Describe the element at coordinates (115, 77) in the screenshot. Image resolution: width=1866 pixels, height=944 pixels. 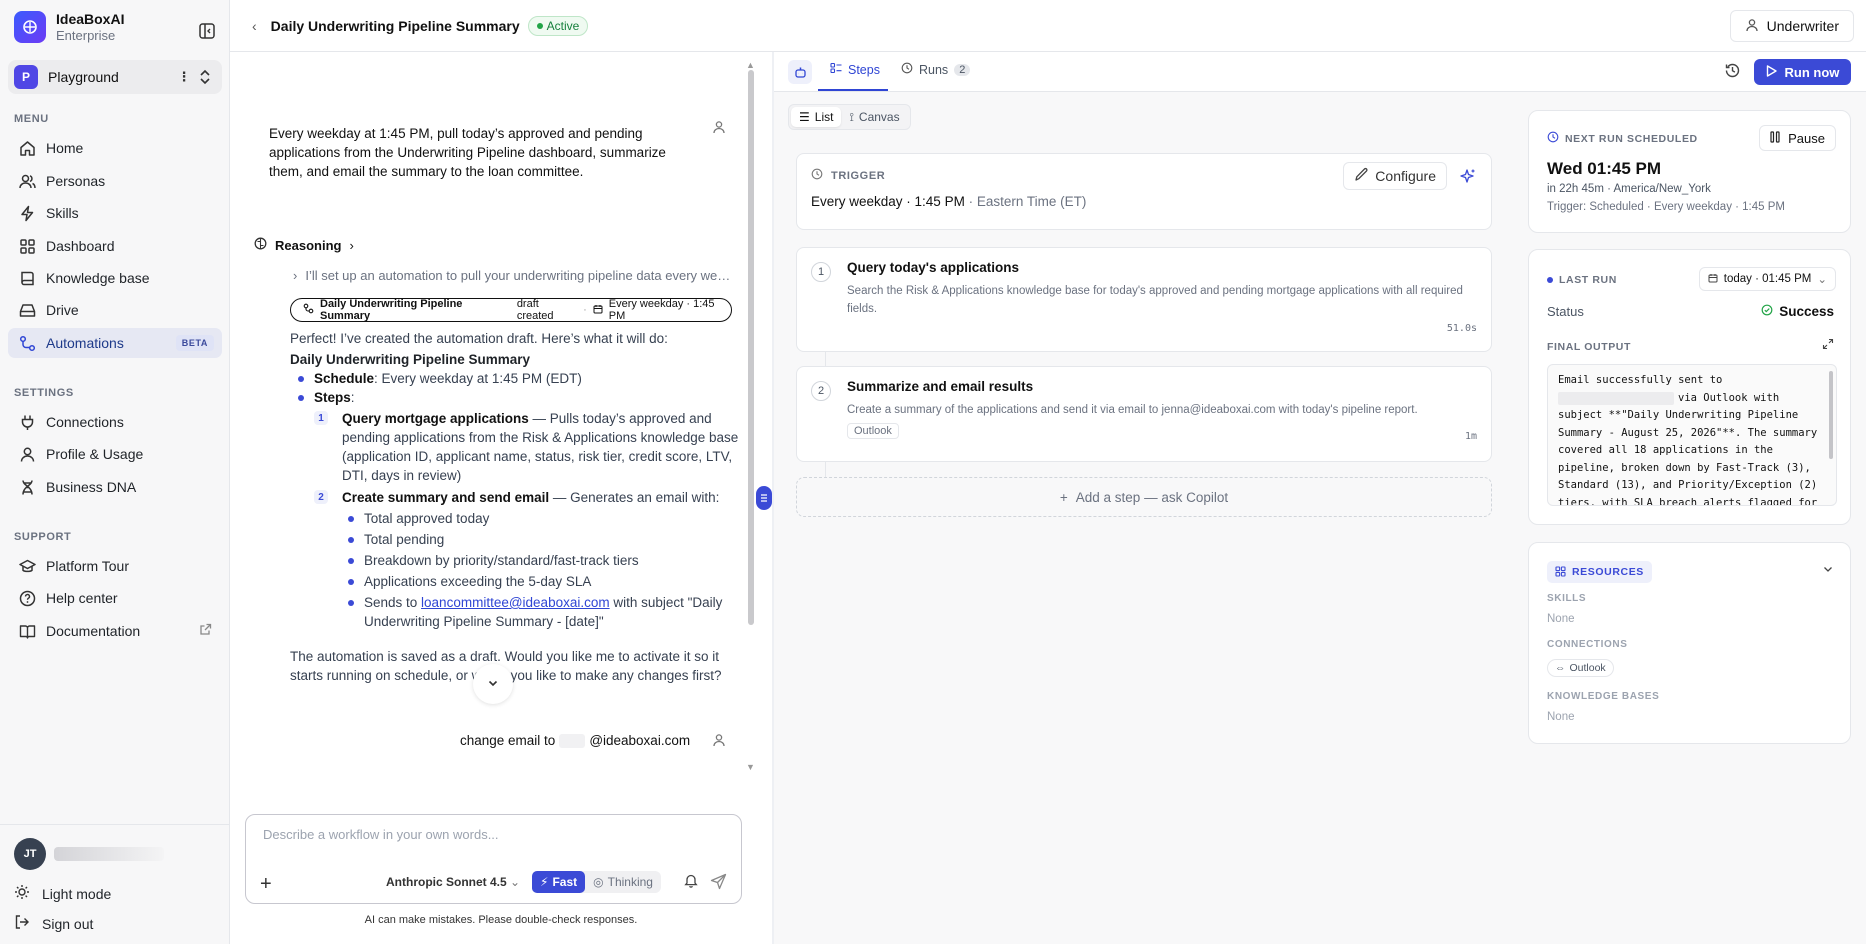
I see `workspace-switcher: P Playground ⋮` at that location.